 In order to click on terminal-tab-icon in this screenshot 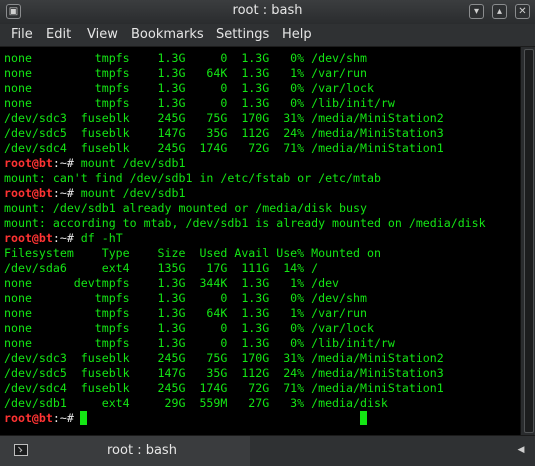, I will do `click(21, 450)`.